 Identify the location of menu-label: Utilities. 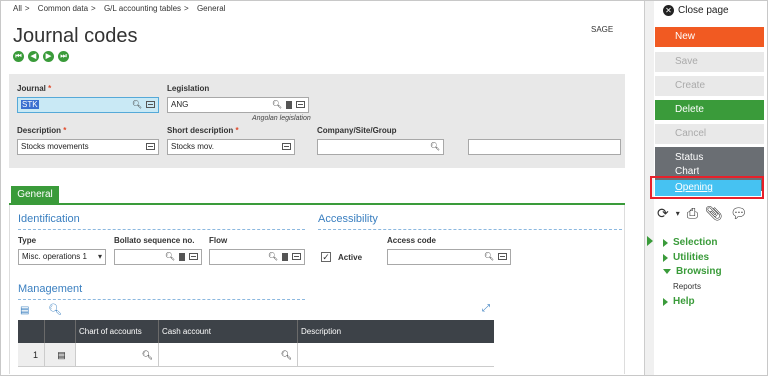
(691, 257).